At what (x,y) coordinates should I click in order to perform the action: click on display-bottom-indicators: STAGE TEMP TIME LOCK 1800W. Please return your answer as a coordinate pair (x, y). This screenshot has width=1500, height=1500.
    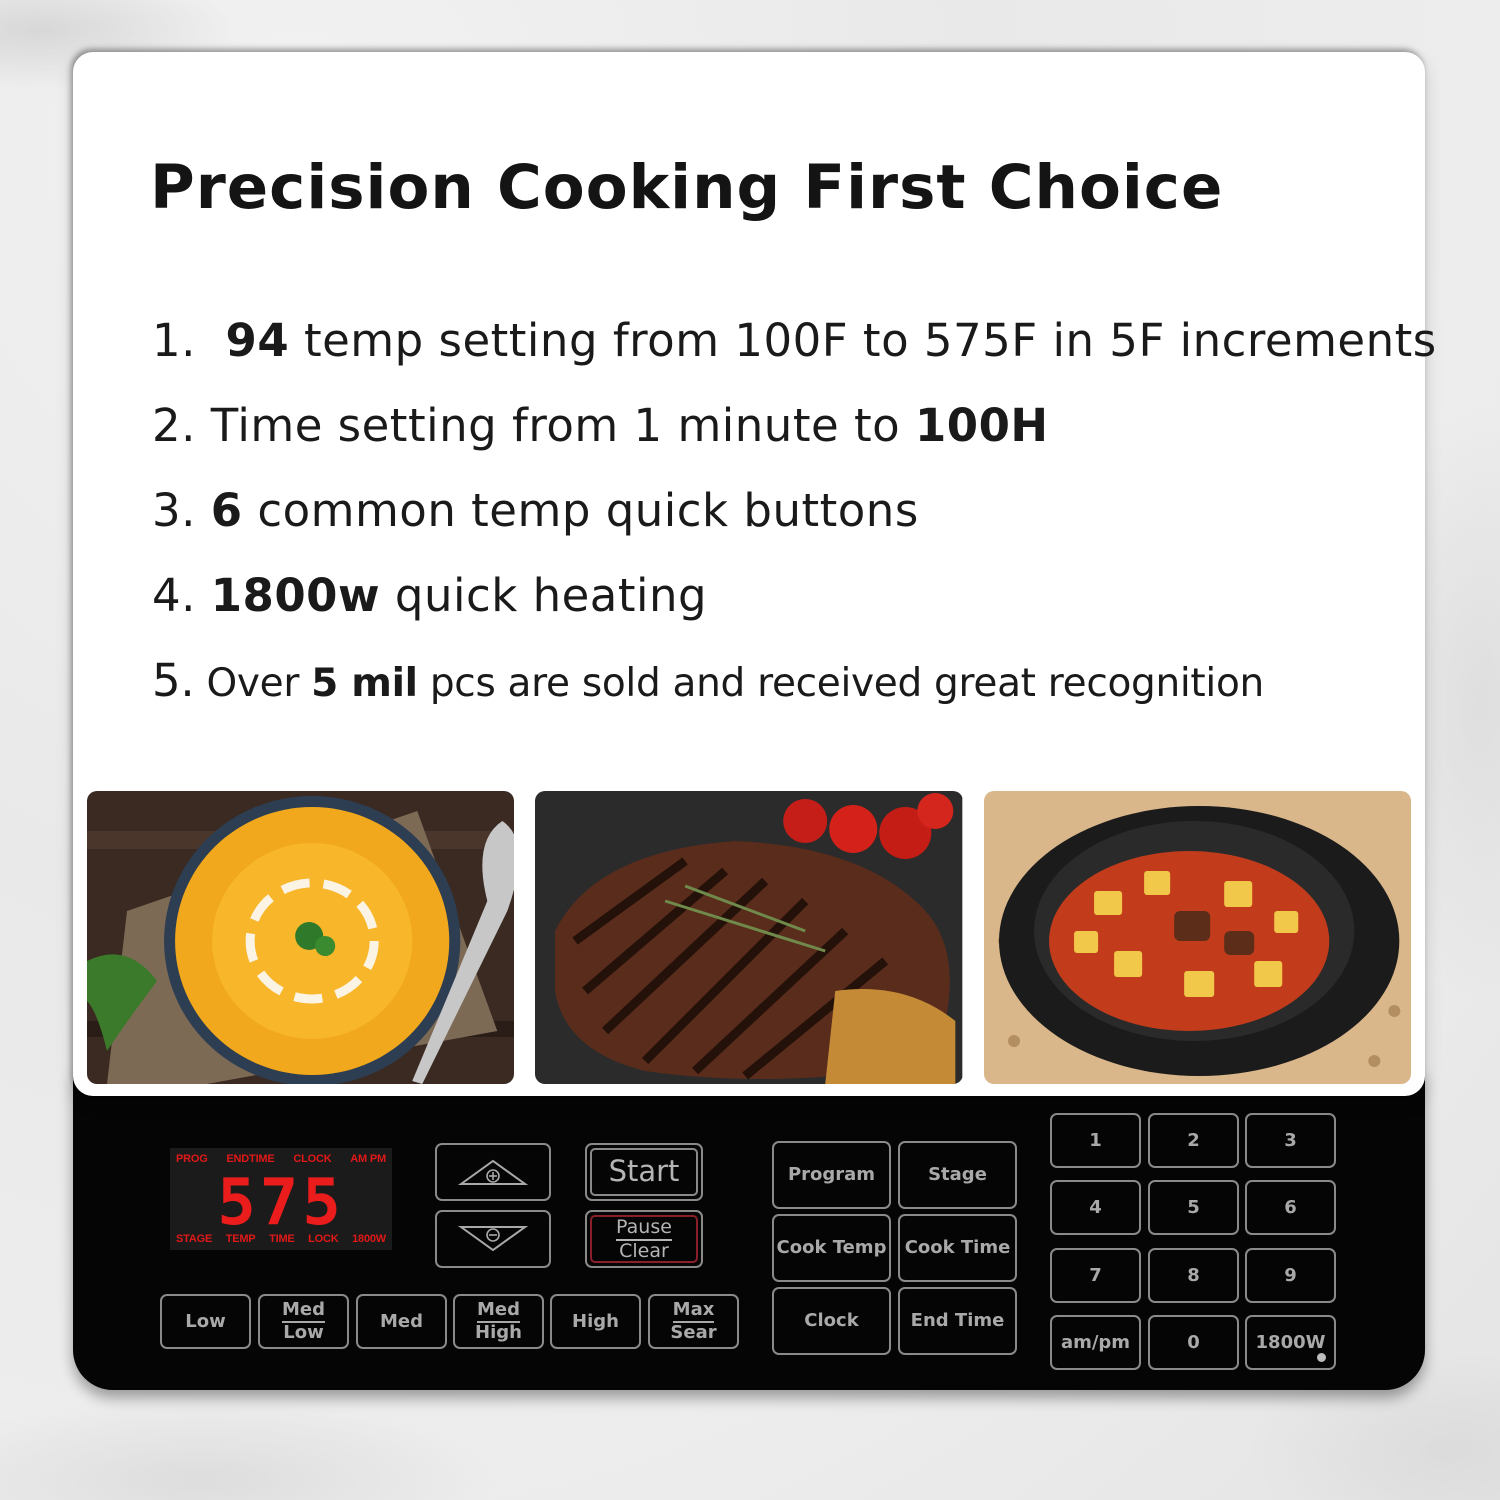
    Looking at the image, I should click on (281, 1239).